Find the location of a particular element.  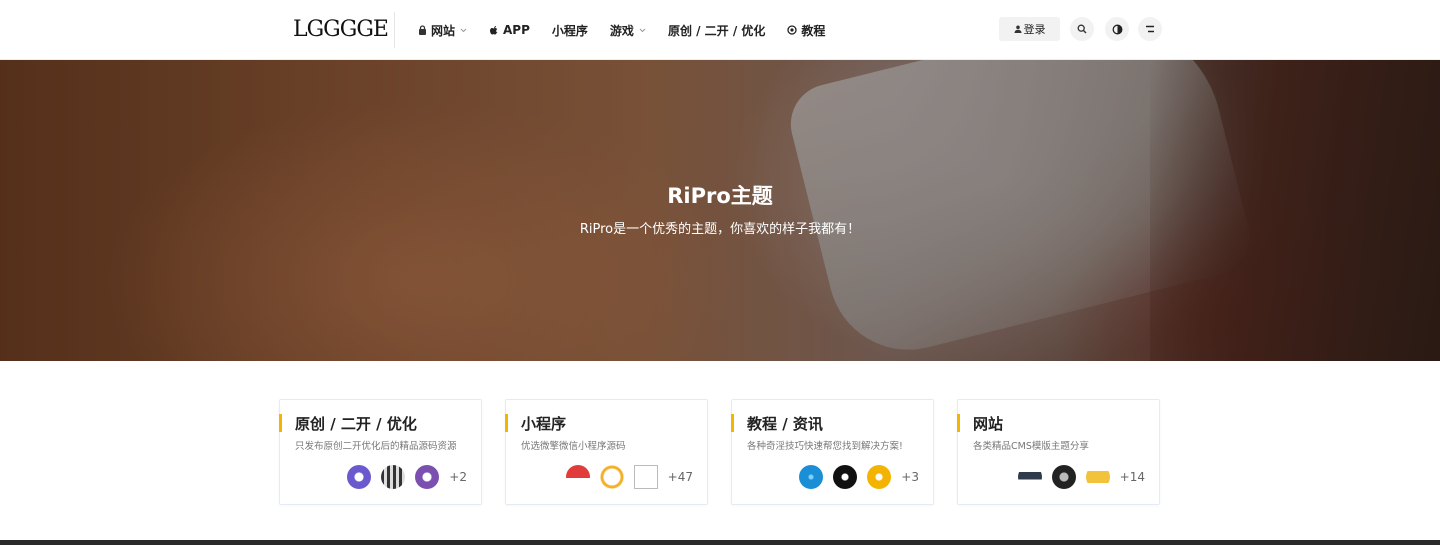

site-logo: LGGGGE is located at coordinates (341, 29).